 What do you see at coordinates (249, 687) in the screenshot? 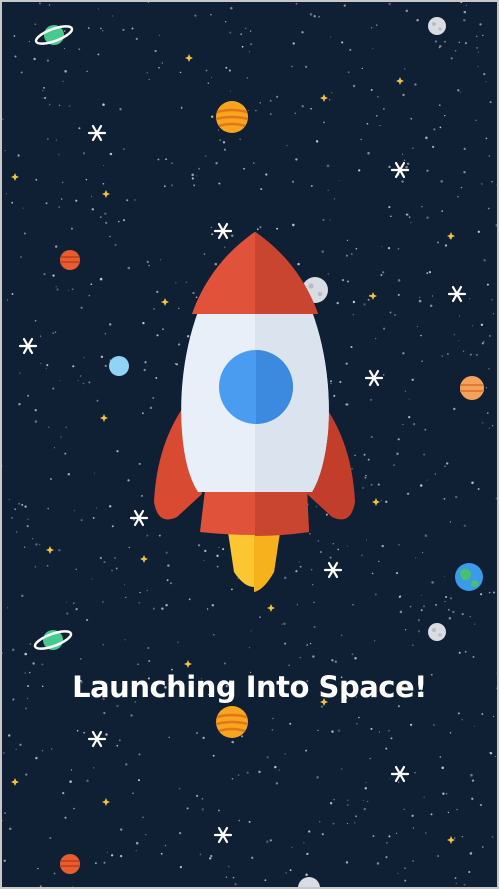
I see `splash-caption: Launching Into Space!` at bounding box center [249, 687].